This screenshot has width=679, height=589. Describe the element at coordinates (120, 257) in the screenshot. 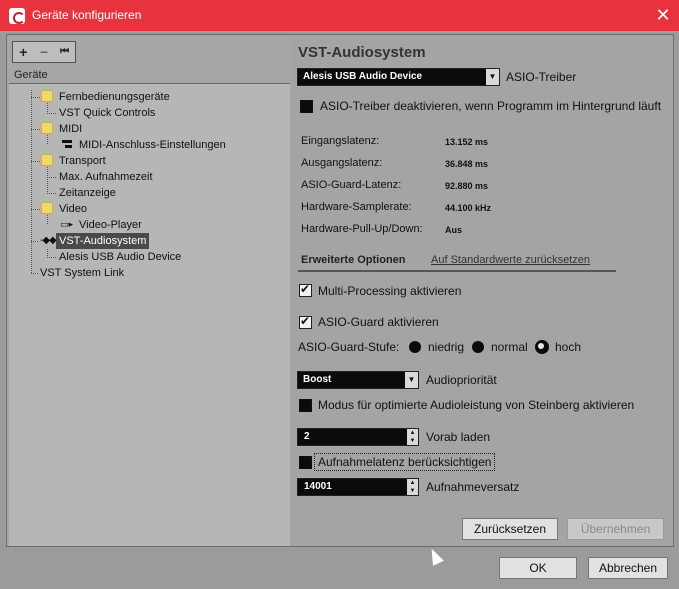

I see `tree-item-alesis-usb: Alesis USB Audio Device` at that location.